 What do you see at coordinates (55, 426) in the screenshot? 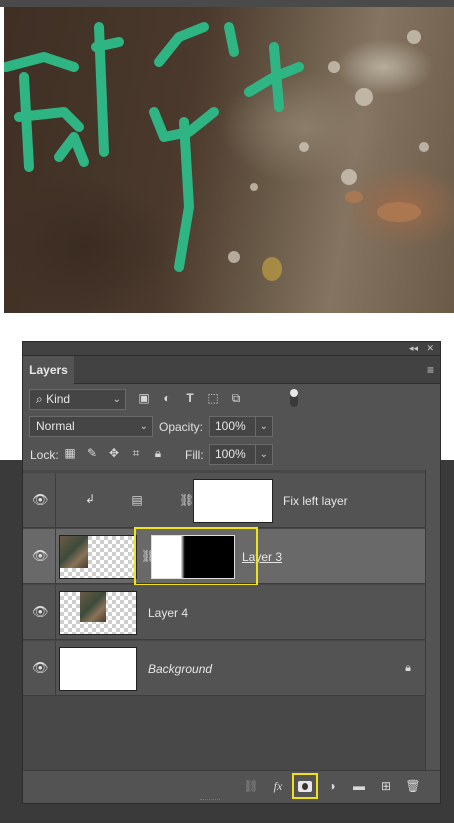
I see `blend-mode-value: Normal` at bounding box center [55, 426].